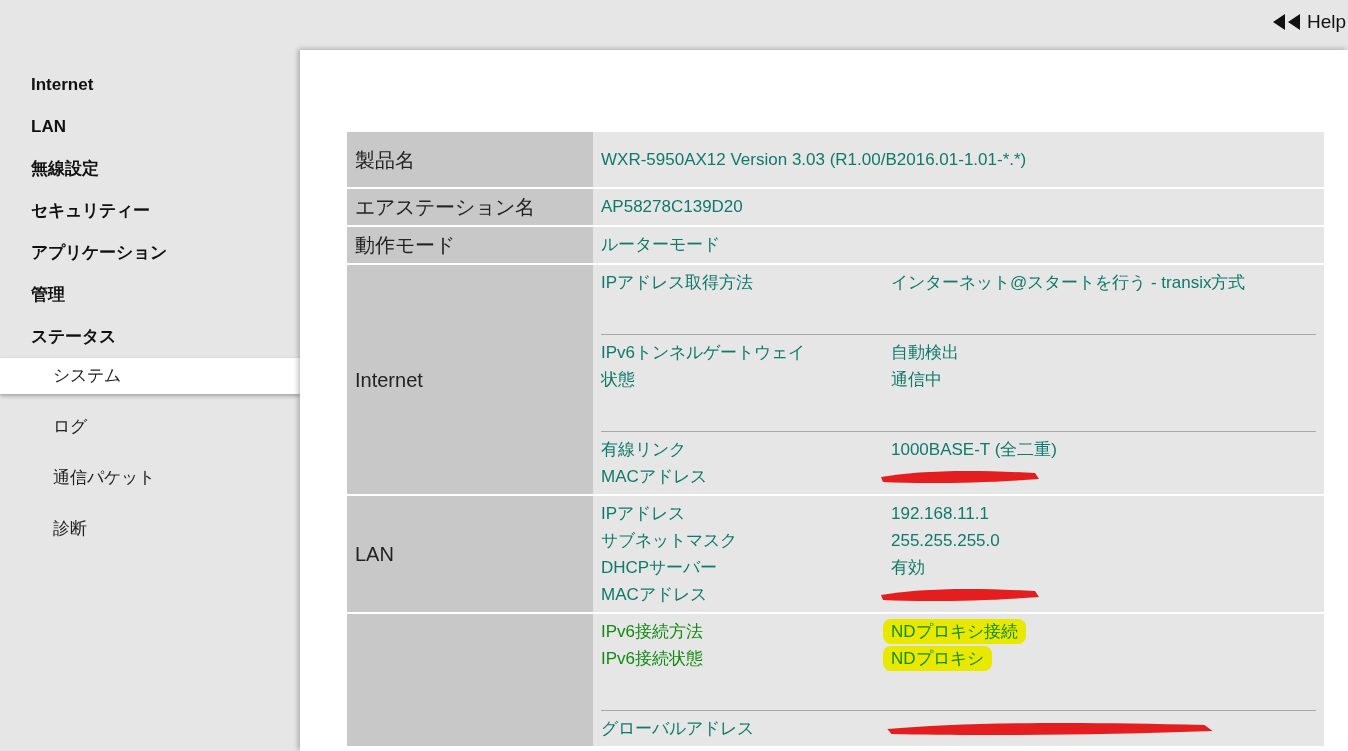 This screenshot has width=1348, height=751. Describe the element at coordinates (678, 282) in the screenshot. I see `field-label: IPアドレス取得方法` at that location.